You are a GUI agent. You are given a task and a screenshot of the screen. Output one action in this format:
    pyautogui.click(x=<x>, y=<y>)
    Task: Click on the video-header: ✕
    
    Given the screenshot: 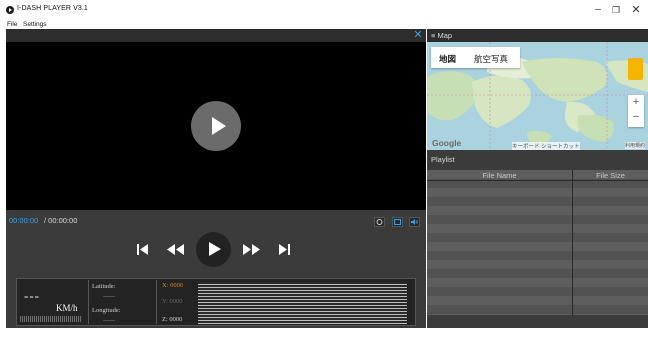 What is the action you would take?
    pyautogui.click(x=216, y=35)
    